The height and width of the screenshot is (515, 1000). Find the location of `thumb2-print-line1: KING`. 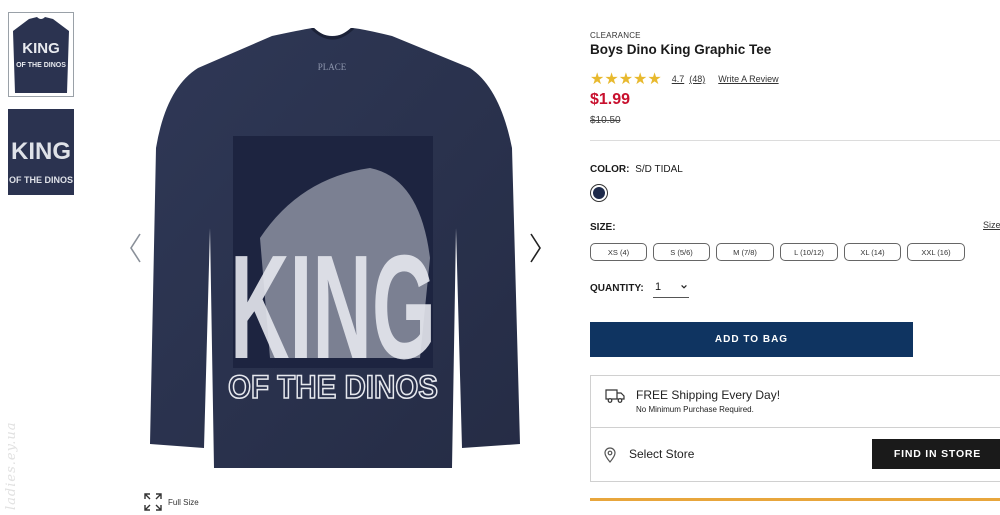

thumb2-print-line1: KING is located at coordinates (41, 151).